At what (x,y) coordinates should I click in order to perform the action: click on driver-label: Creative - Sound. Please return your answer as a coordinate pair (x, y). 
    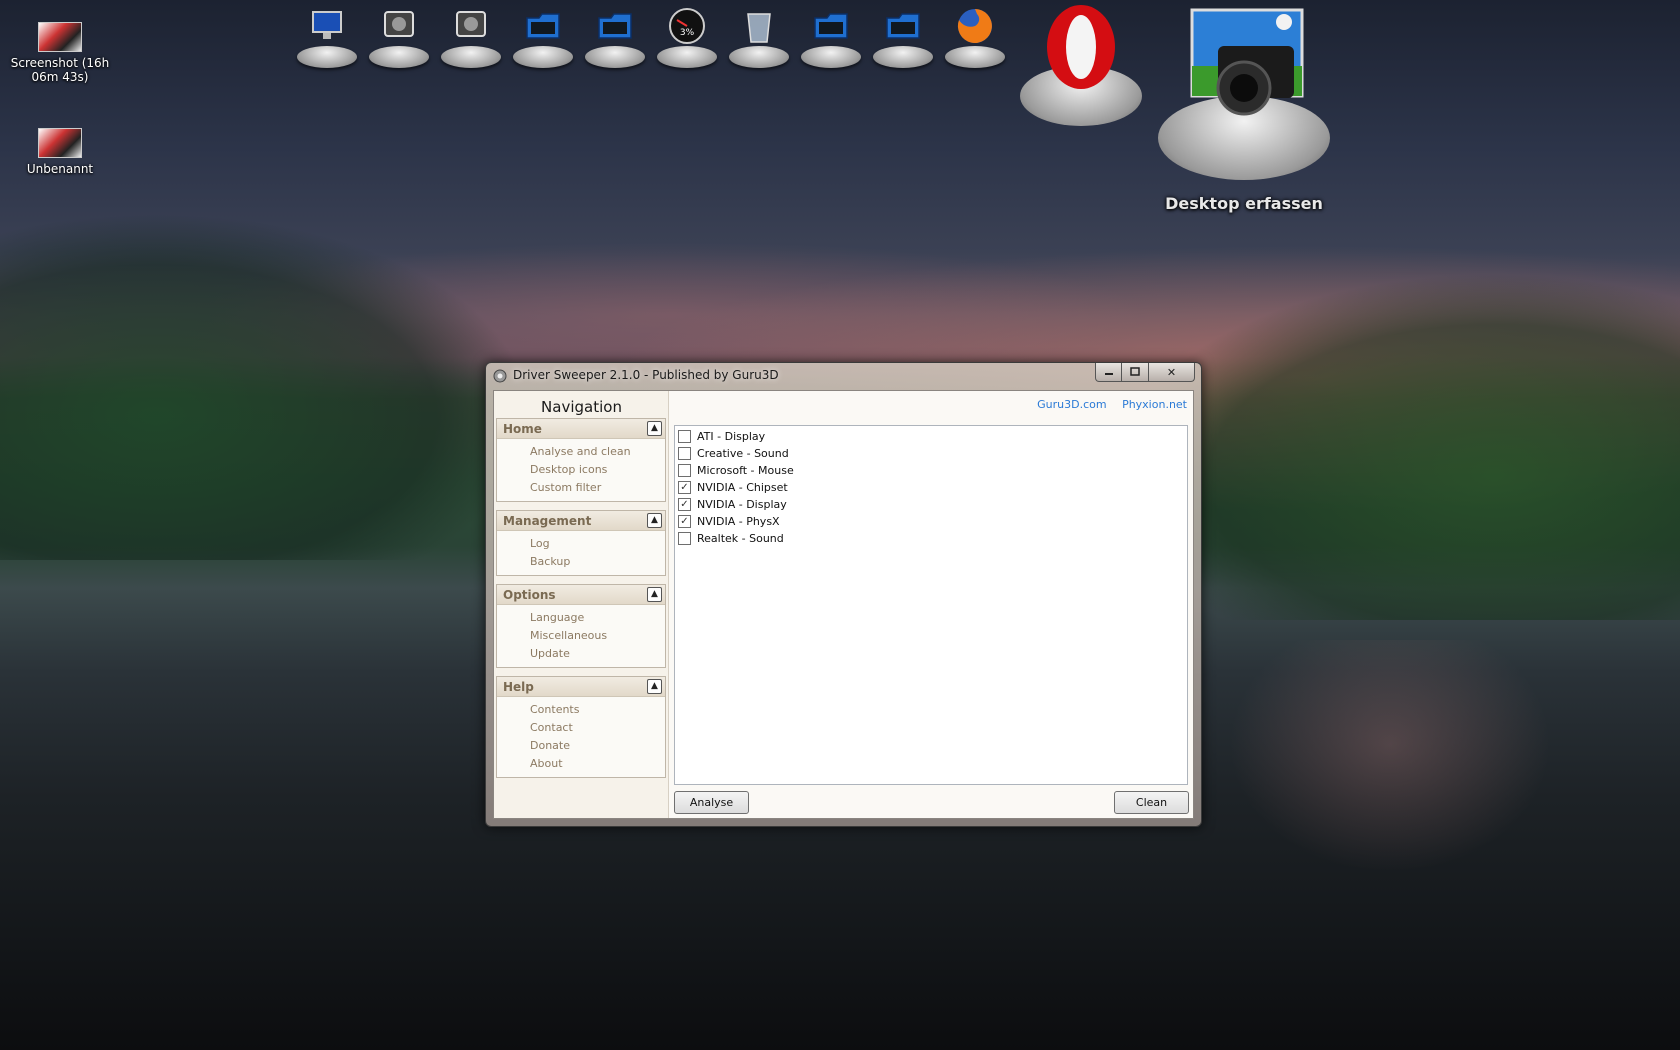
    Looking at the image, I should click on (743, 453).